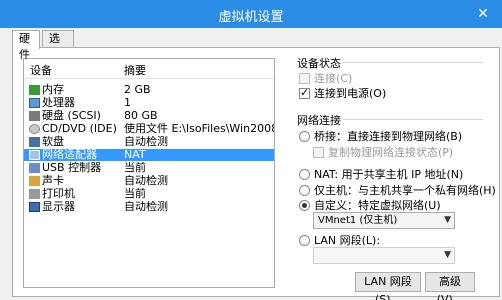  I want to click on device-summary: 1, so click(127, 103).